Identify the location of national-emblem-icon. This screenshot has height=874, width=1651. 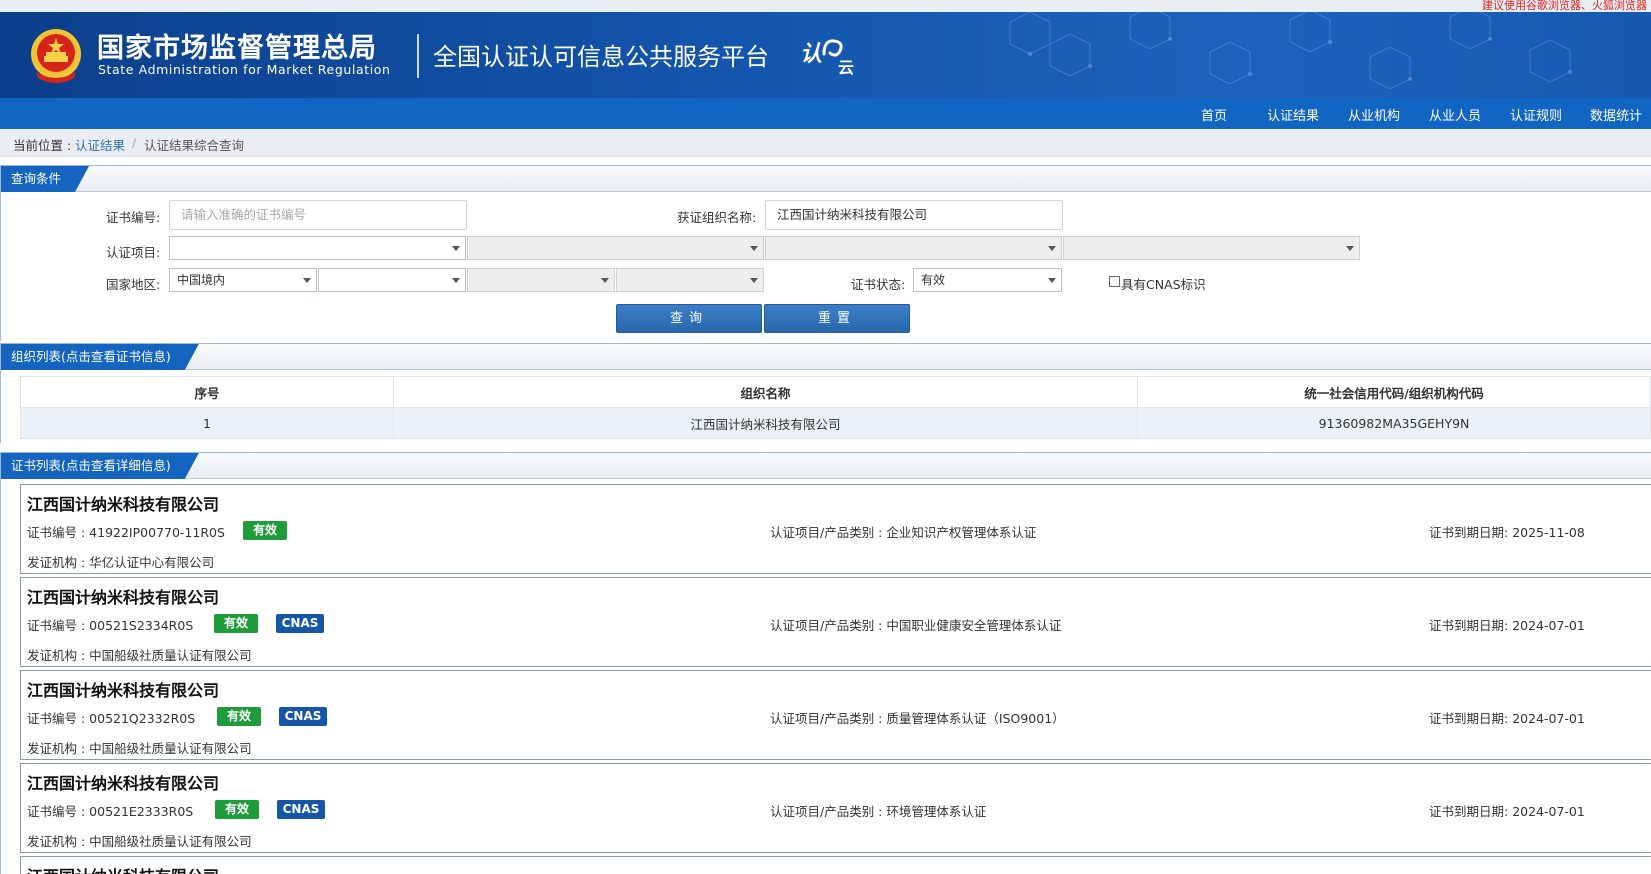
(56, 56).